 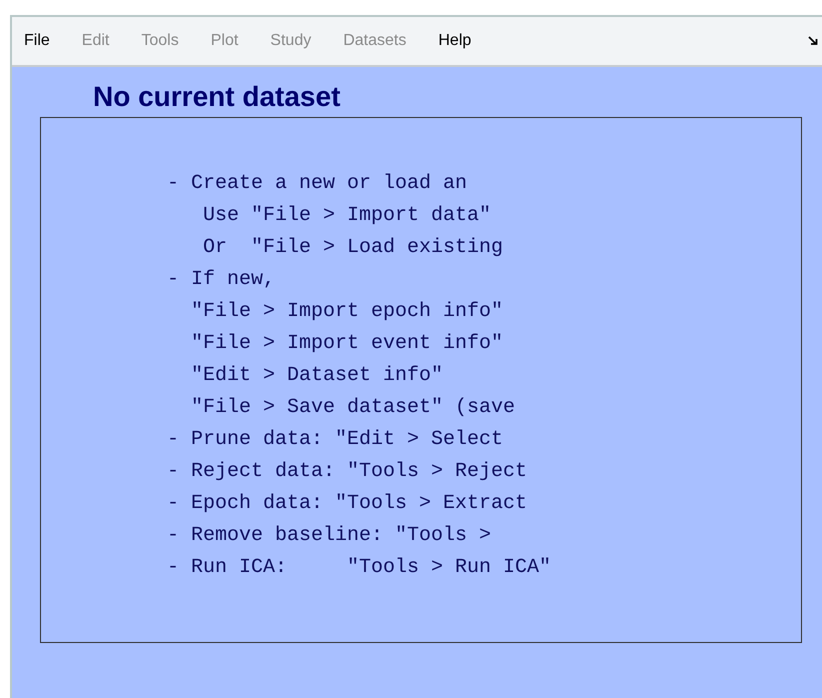 What do you see at coordinates (37, 41) in the screenshot?
I see `menu-item: File` at bounding box center [37, 41].